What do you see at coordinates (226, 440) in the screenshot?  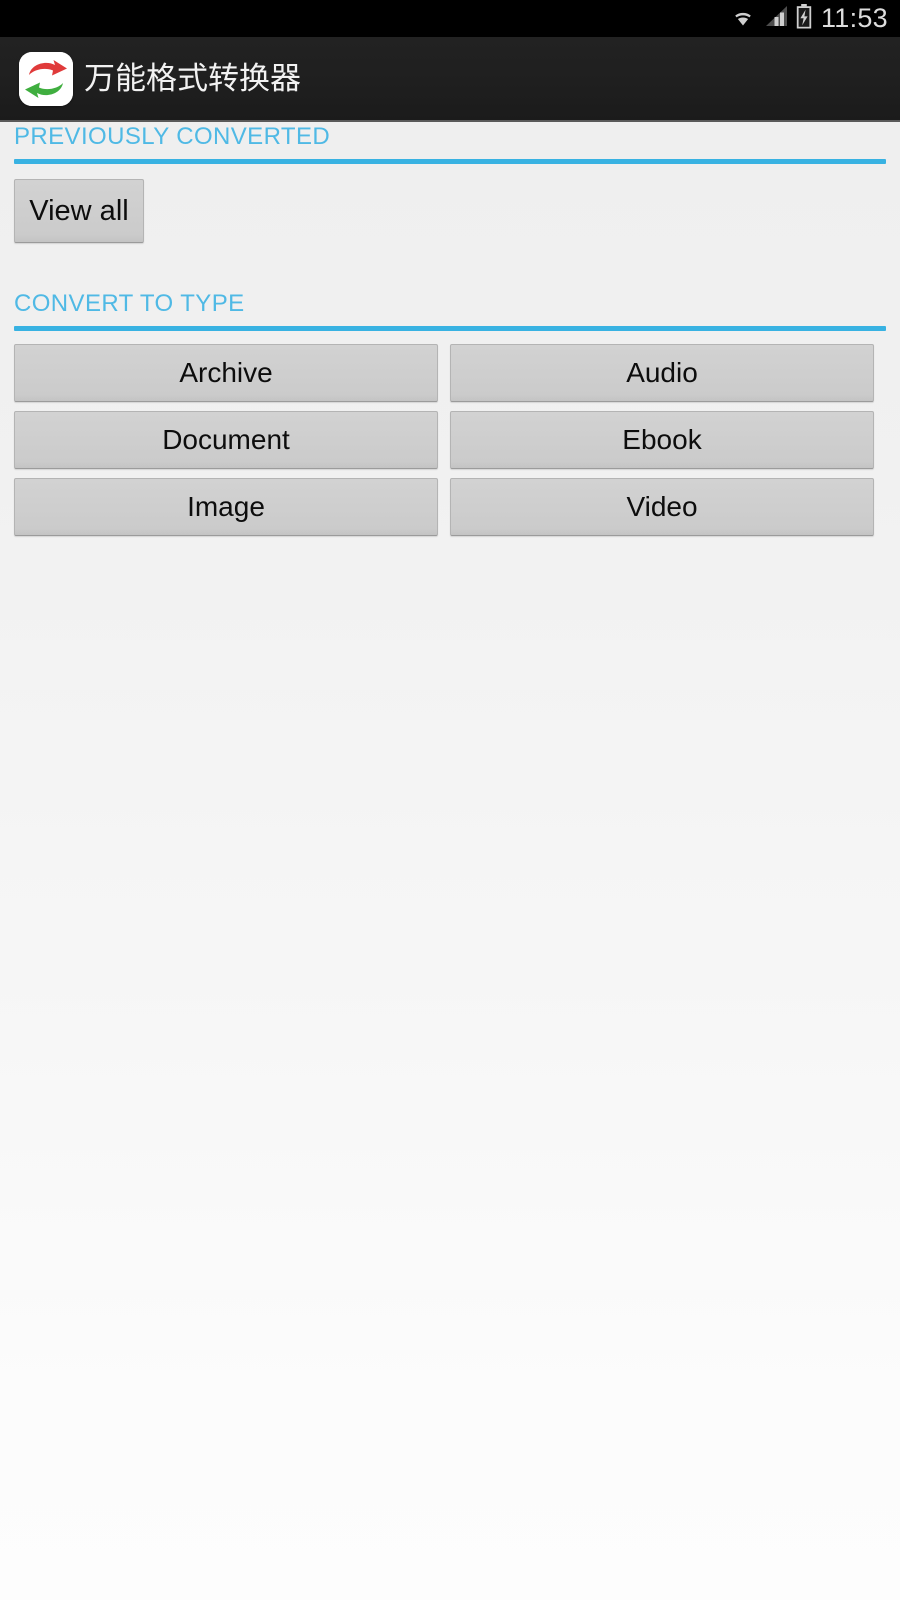 I see `type-button-document: Document` at bounding box center [226, 440].